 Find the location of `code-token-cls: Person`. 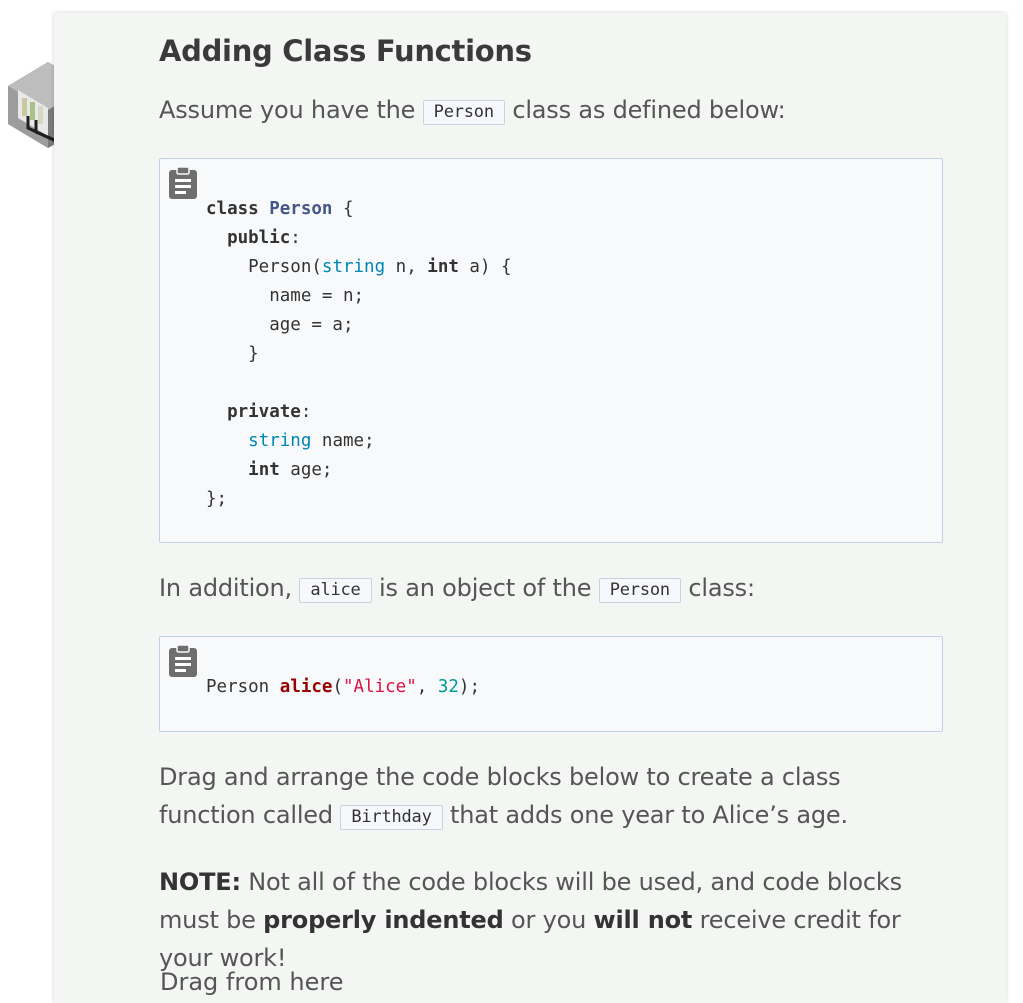

code-token-cls: Person is located at coordinates (301, 209).